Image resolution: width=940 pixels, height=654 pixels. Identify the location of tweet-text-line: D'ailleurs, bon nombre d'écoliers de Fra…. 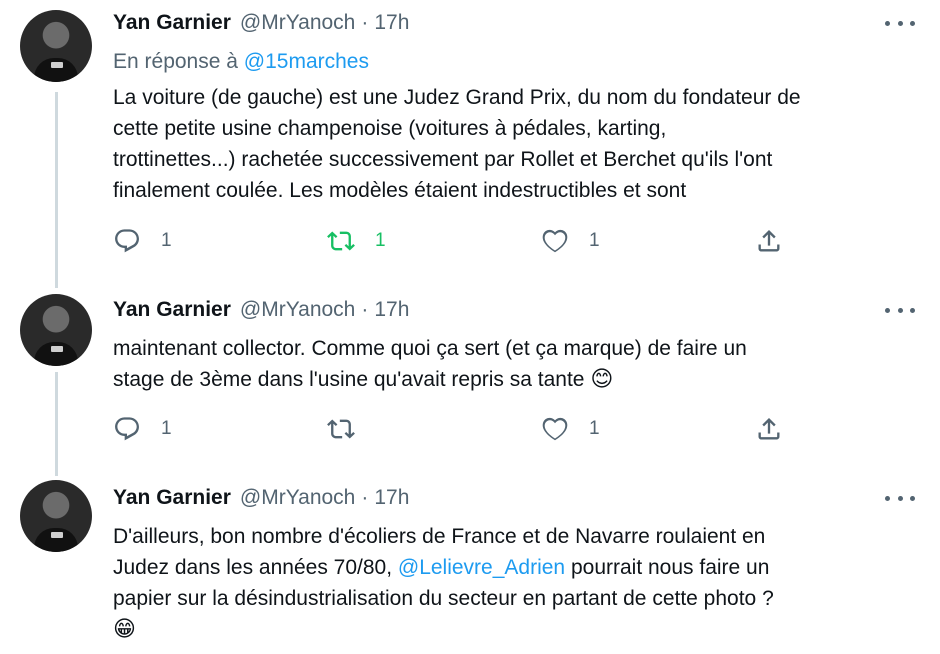
(439, 536).